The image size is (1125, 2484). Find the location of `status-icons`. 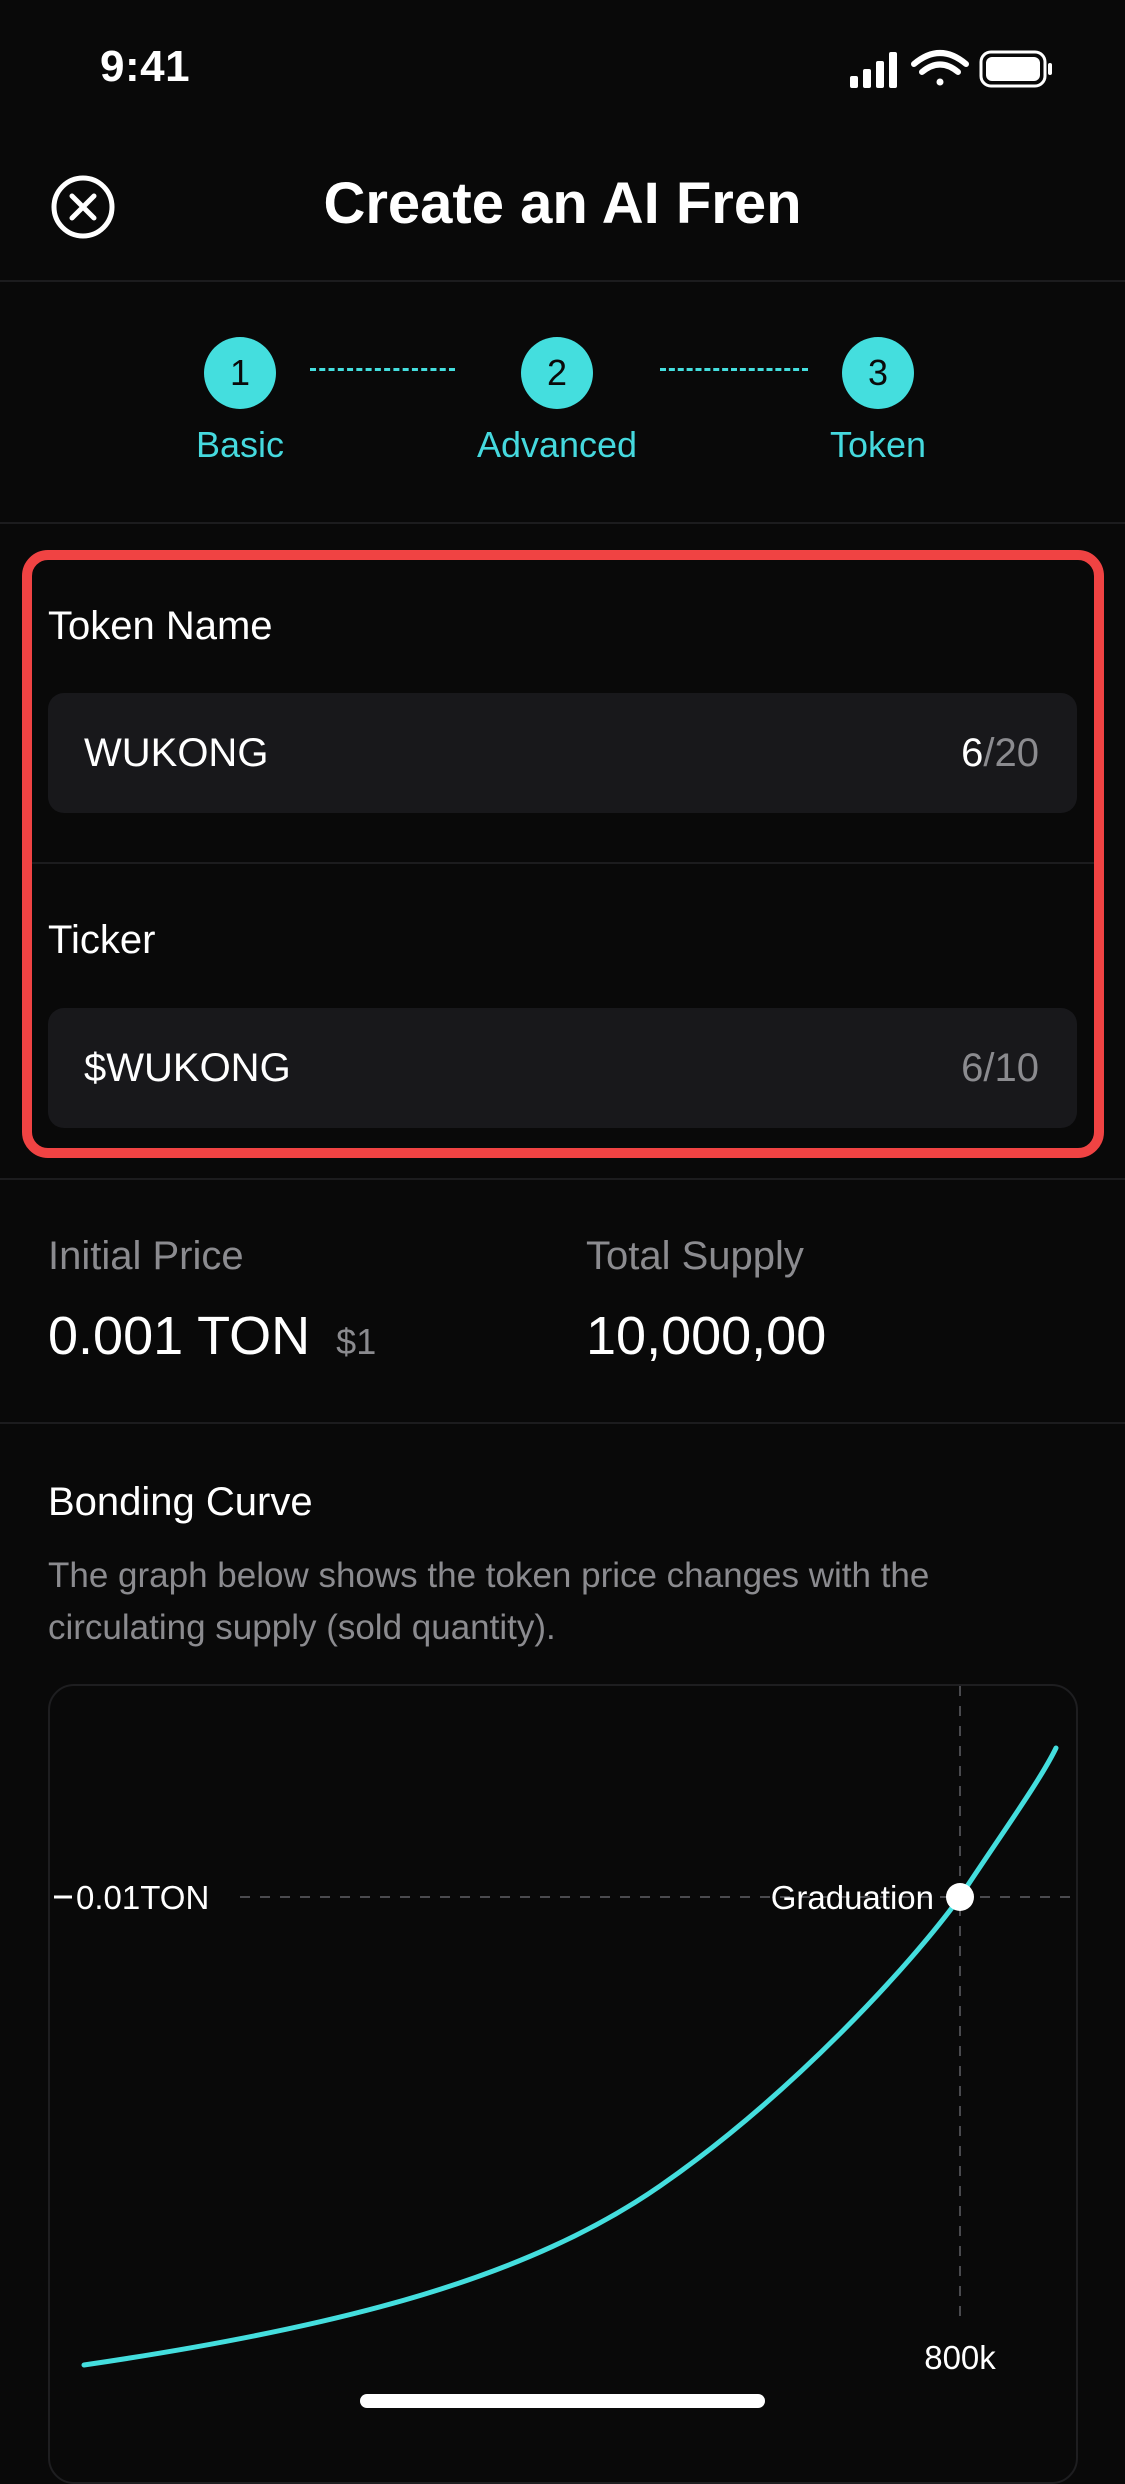

status-icons is located at coordinates (951, 69).